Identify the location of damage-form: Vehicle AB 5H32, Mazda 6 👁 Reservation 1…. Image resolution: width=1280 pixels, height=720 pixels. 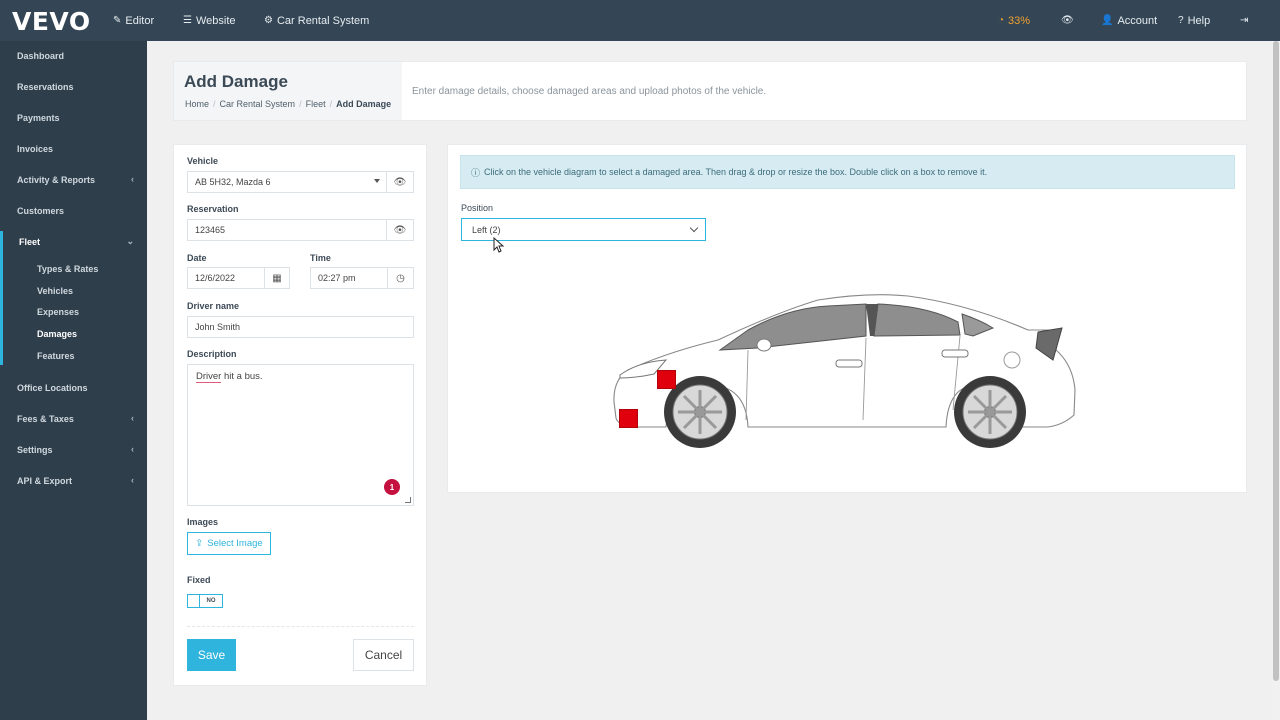
(300, 415).